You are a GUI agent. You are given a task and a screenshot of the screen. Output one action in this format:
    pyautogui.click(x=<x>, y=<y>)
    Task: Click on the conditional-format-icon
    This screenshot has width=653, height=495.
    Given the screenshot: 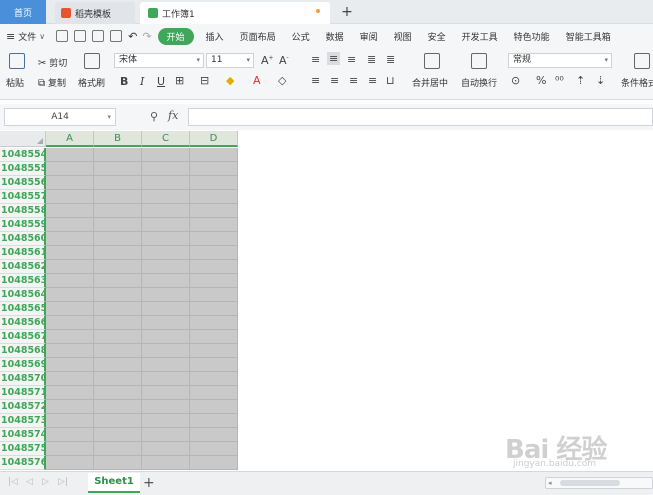 What is the action you would take?
    pyautogui.click(x=642, y=61)
    